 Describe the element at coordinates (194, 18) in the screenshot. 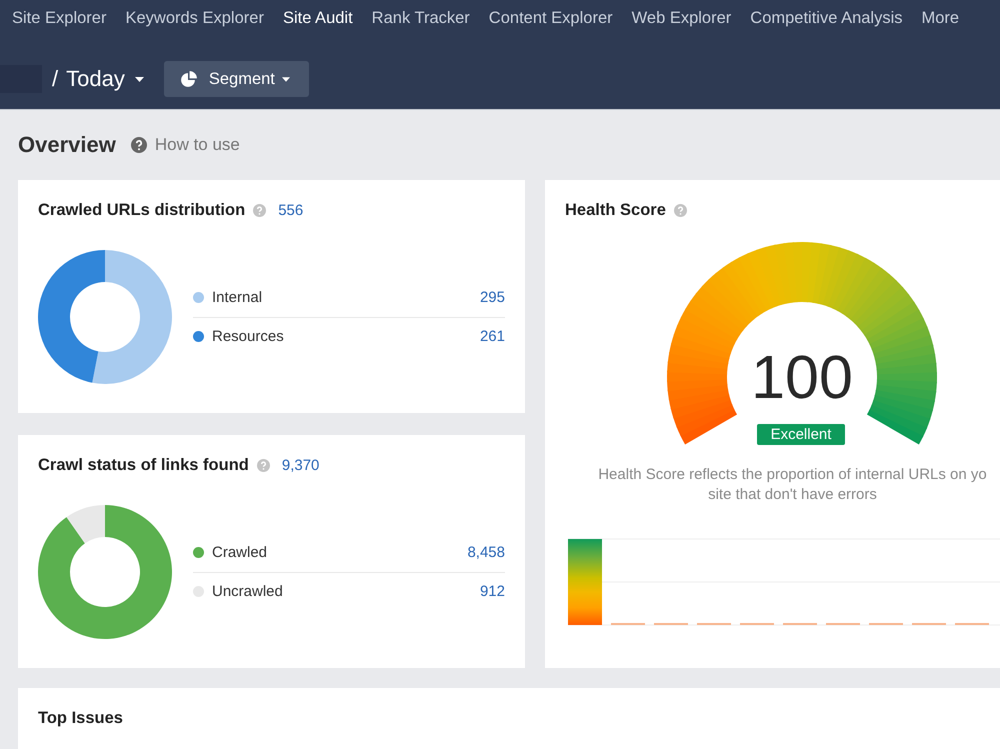

I see `nav-tab: Keywords Explorer` at that location.